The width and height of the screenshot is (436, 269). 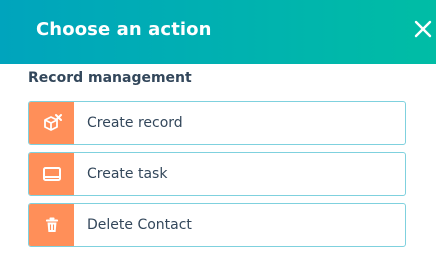 What do you see at coordinates (124, 29) in the screenshot?
I see `panel-title: Choose an action` at bounding box center [124, 29].